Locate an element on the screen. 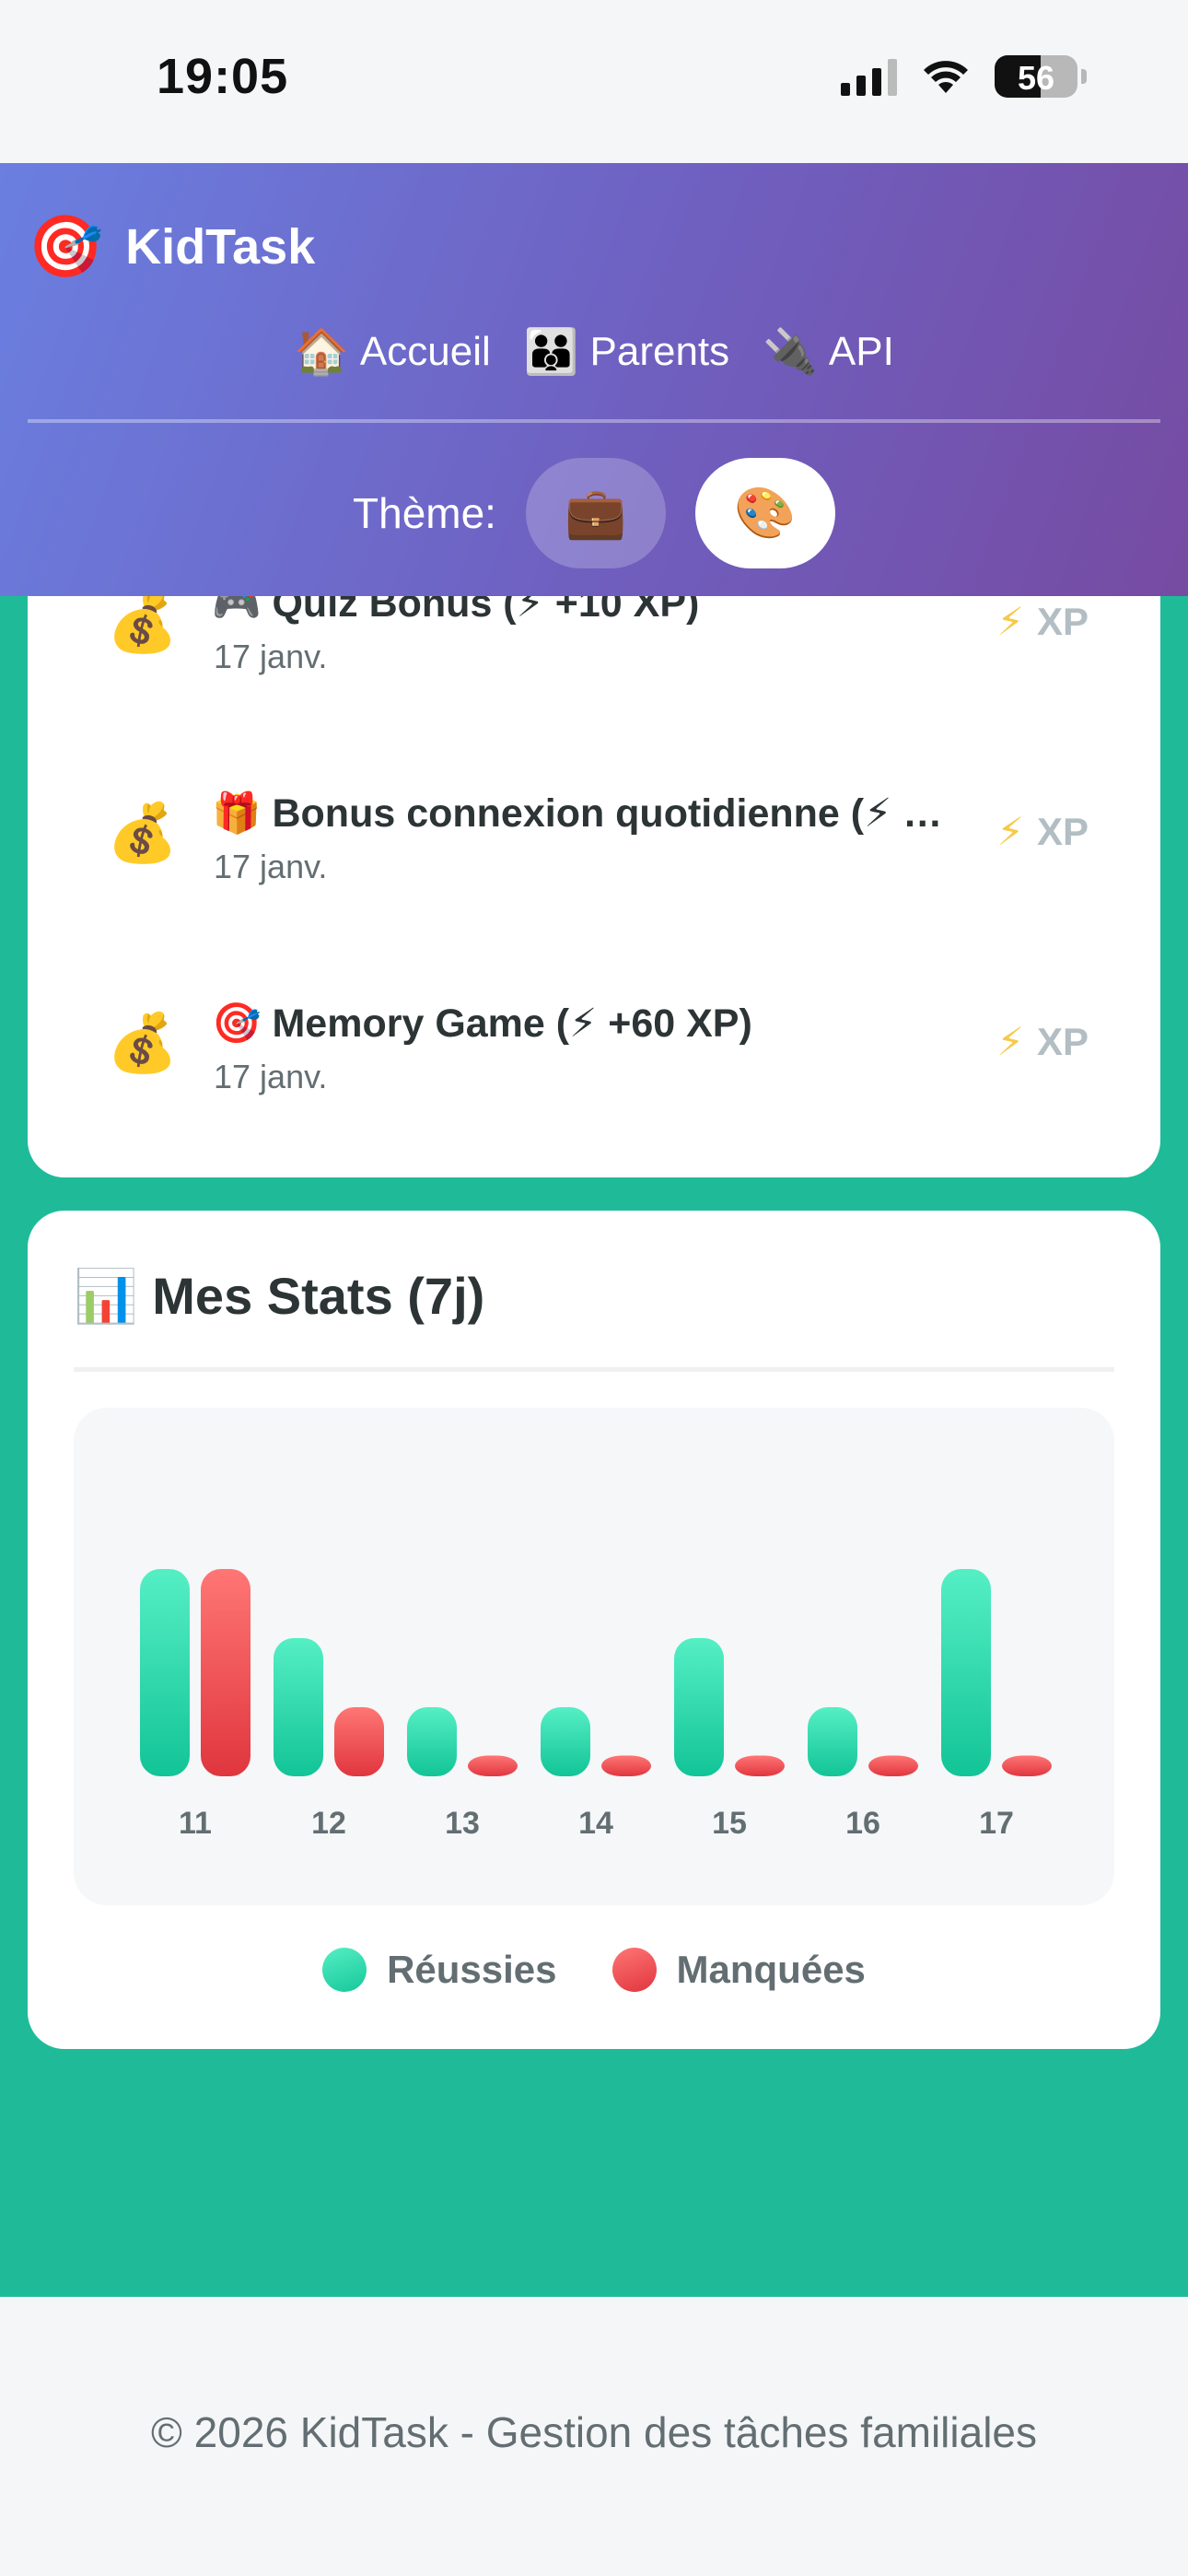 The height and width of the screenshot is (2576, 1188). briefcase-icon: 💼 is located at coordinates (596, 513).